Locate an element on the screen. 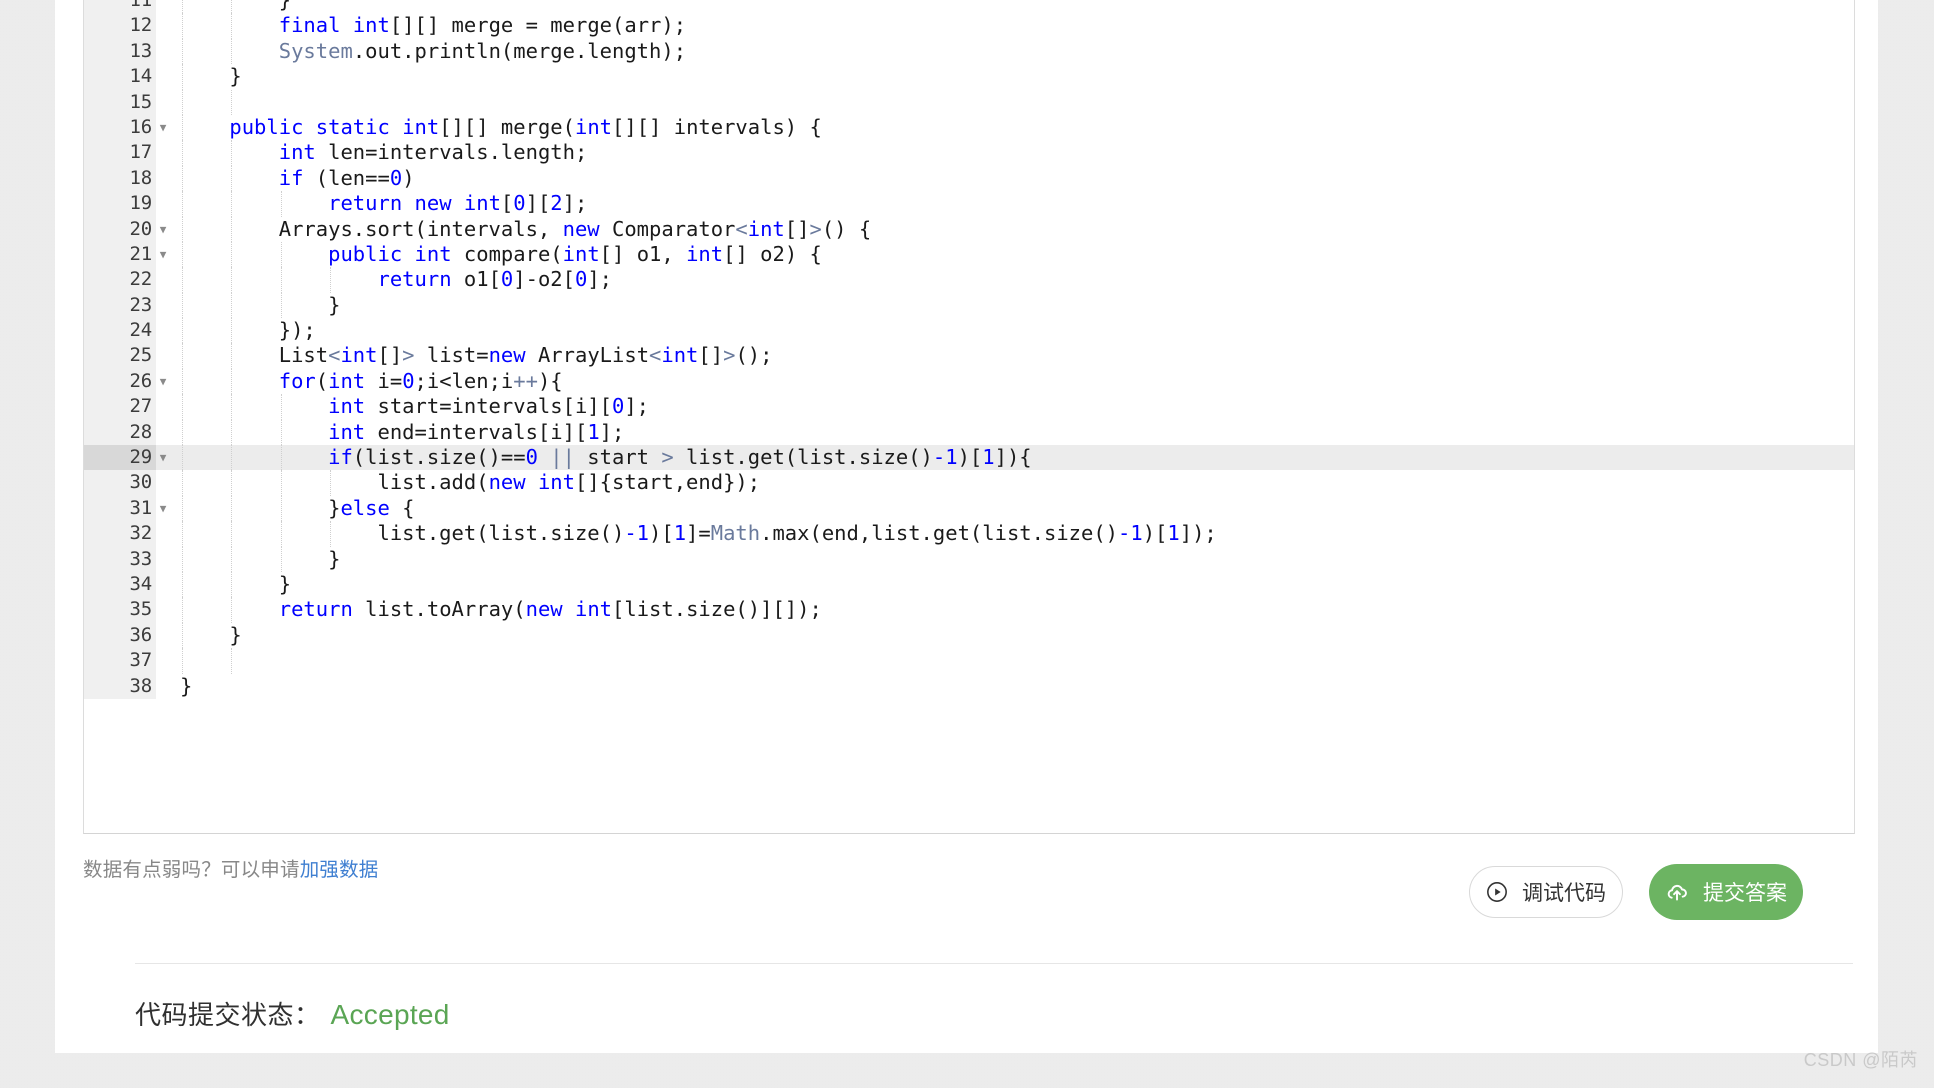 The image size is (1934, 1088). code-token: else is located at coordinates (365, 507).